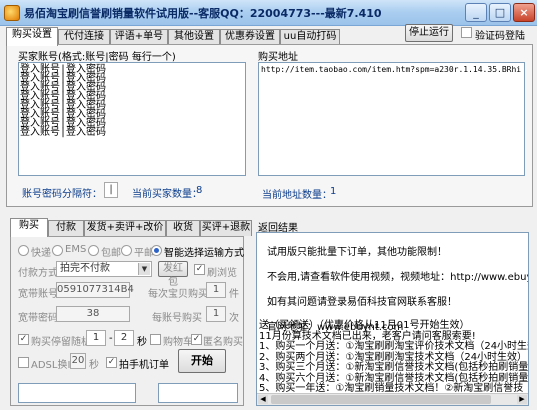 The image size is (537, 410). What do you see at coordinates (23, 362) in the screenshot?
I see `adsl-checkbox` at bounding box center [23, 362].